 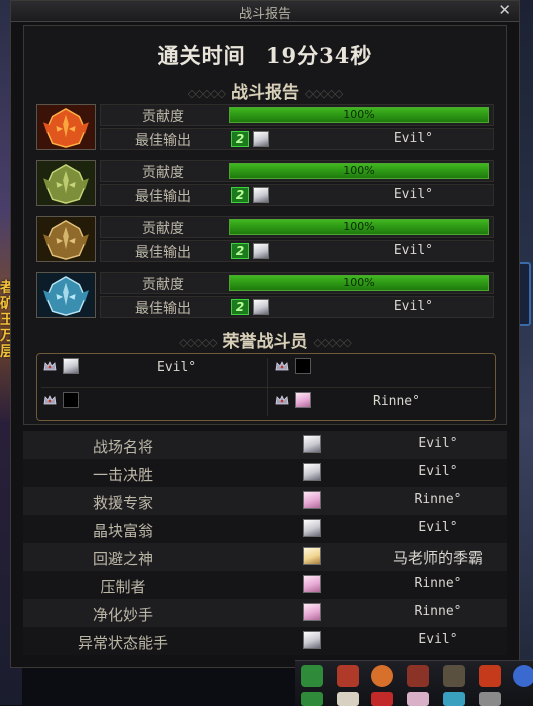 What do you see at coordinates (265, 641) in the screenshot?
I see `award-row: 异常状态能手 Evil°` at bounding box center [265, 641].